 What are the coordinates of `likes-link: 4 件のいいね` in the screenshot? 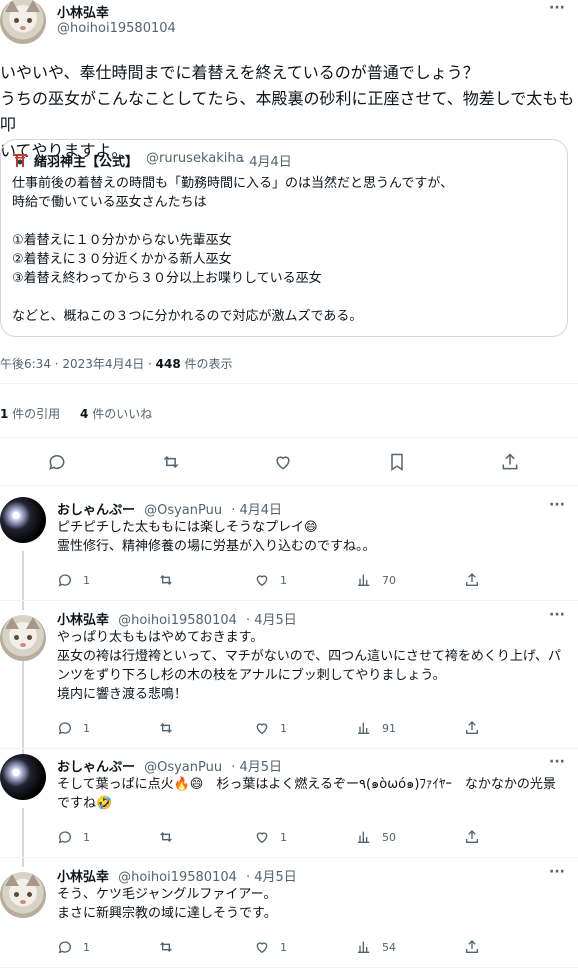 It's located at (116, 414).